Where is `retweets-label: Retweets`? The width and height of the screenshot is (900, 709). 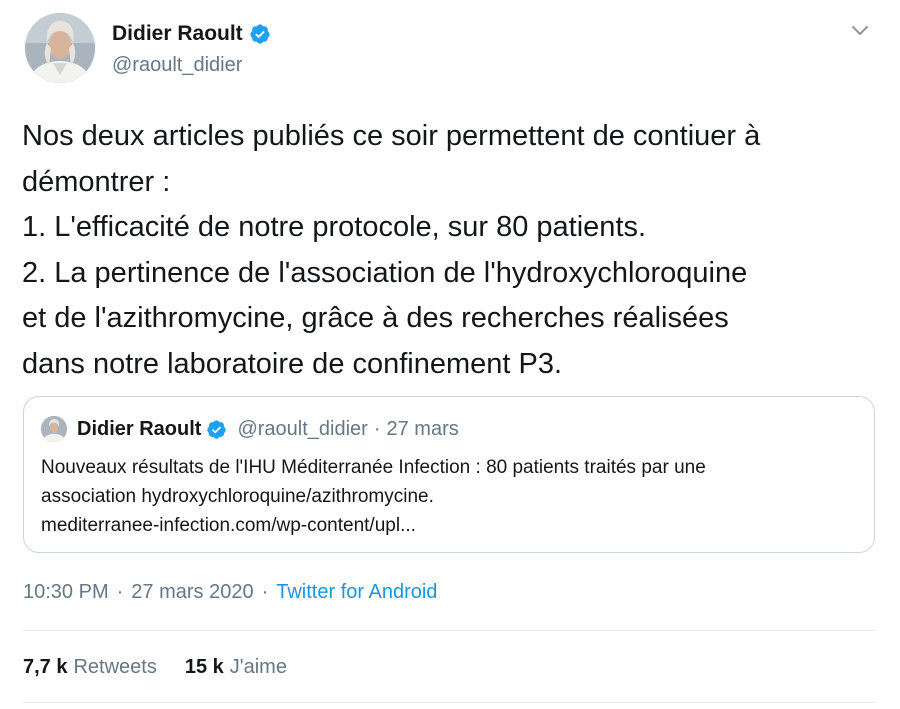
retweets-label: Retweets is located at coordinates (115, 666).